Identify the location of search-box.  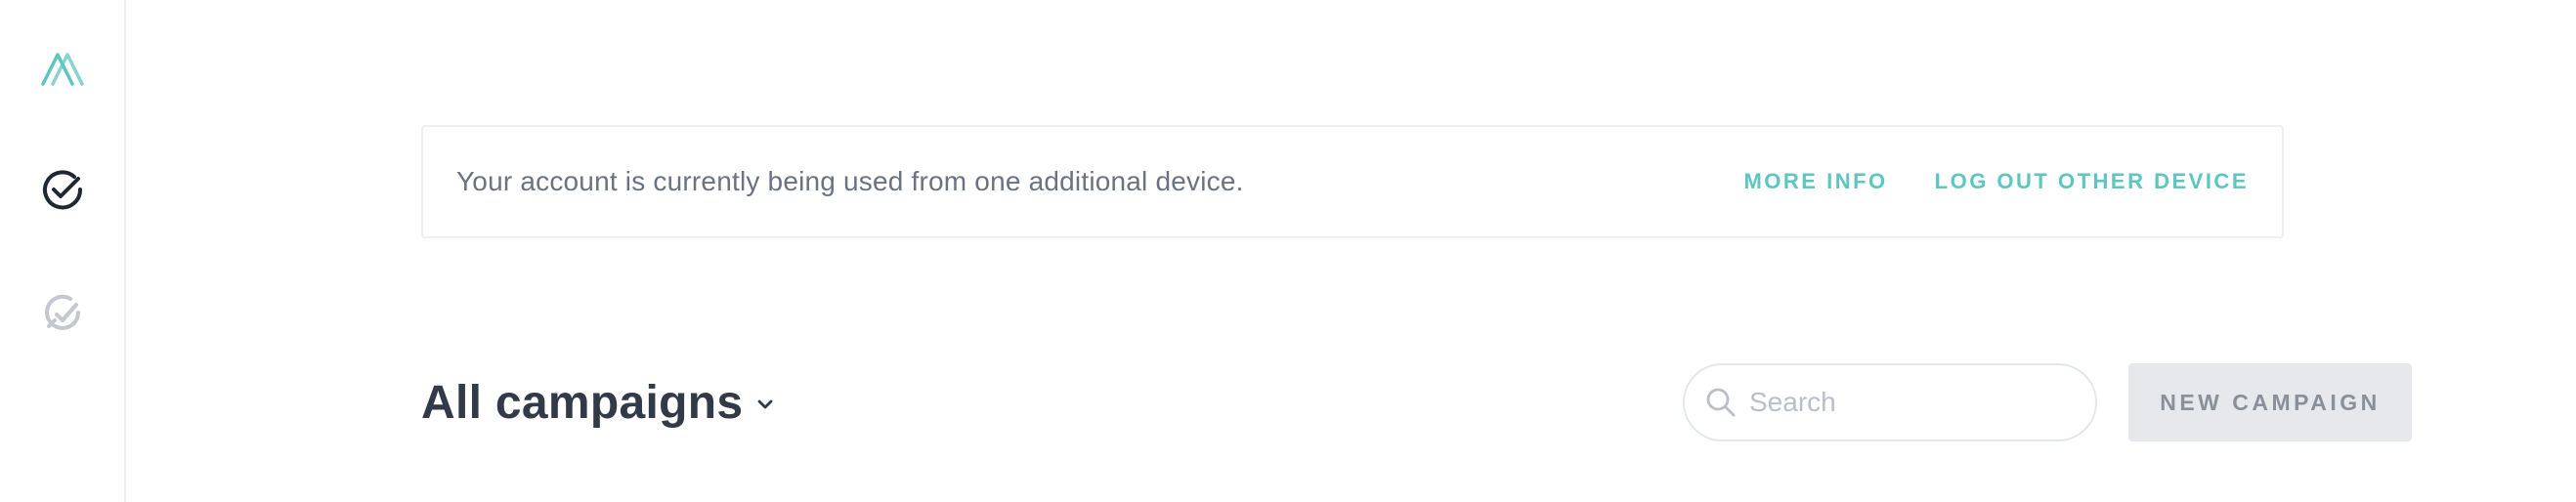
(1890, 402).